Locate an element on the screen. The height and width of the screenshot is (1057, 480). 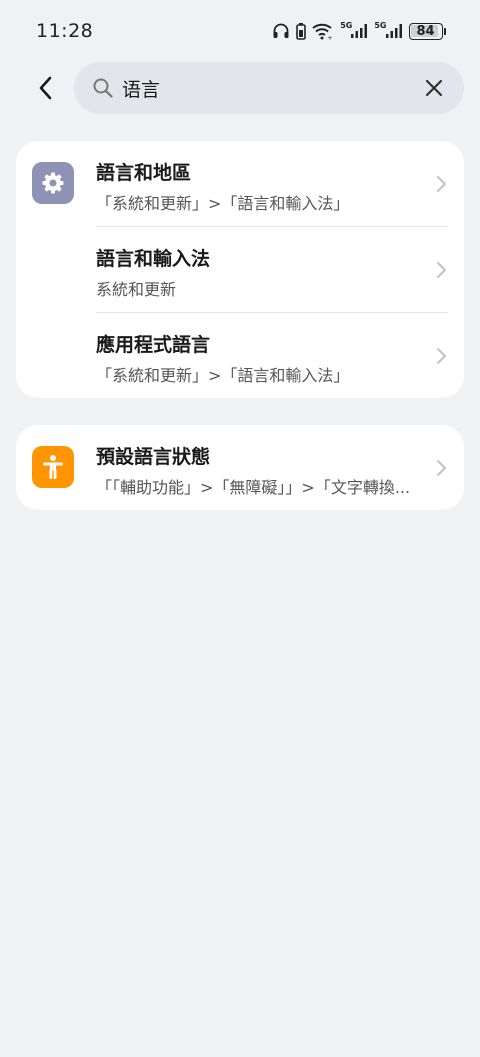
search-bar is located at coordinates (269, 88).